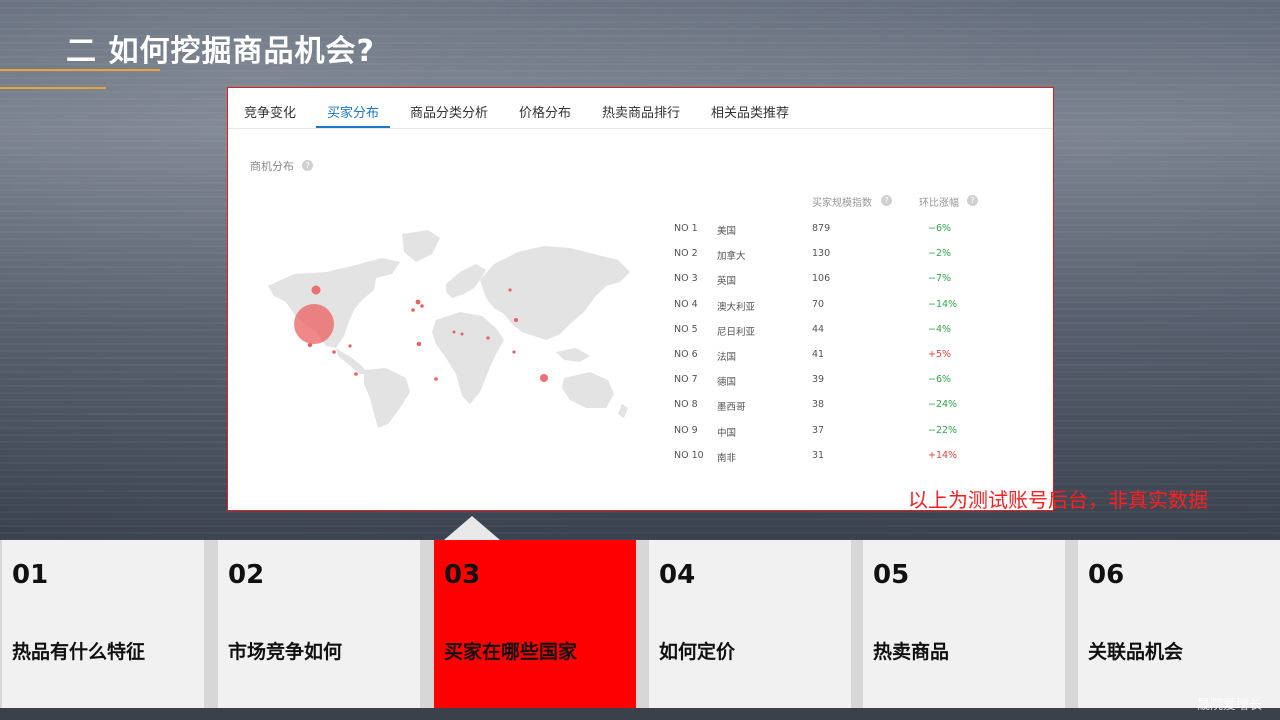  I want to click on change-cell: −2%, so click(940, 254).